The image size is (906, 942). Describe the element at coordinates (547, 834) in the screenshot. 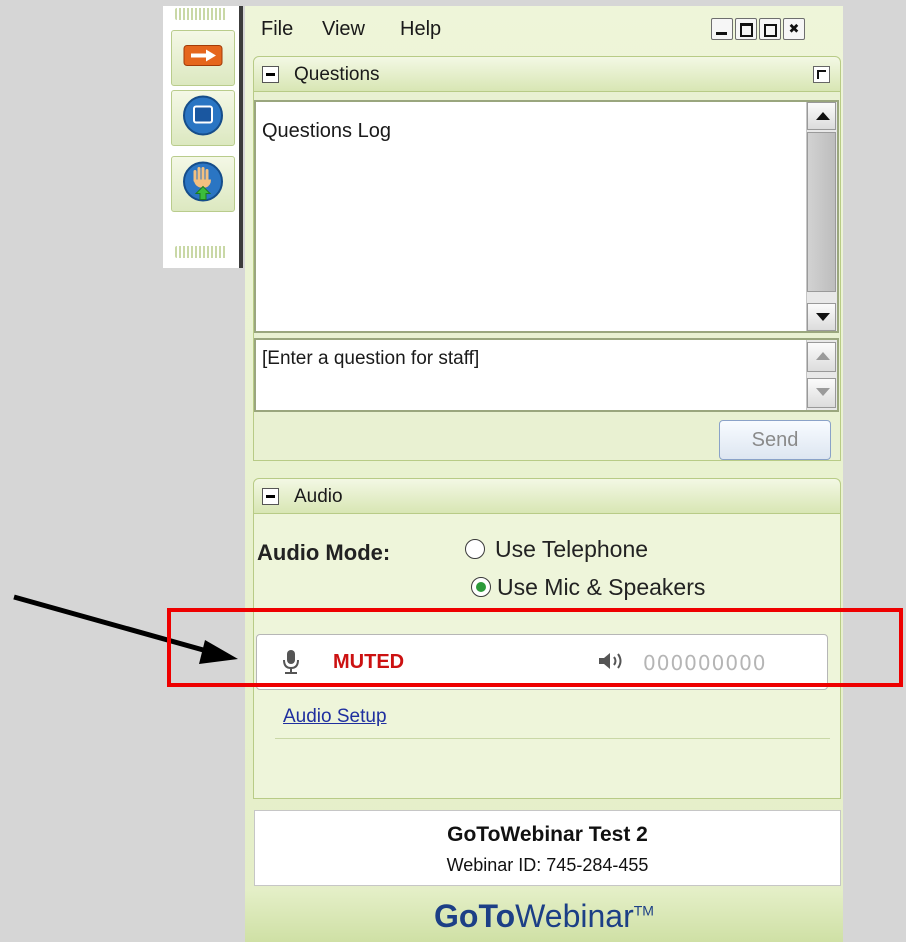

I see `webinar-name: GoToWebinar Test 2` at that location.